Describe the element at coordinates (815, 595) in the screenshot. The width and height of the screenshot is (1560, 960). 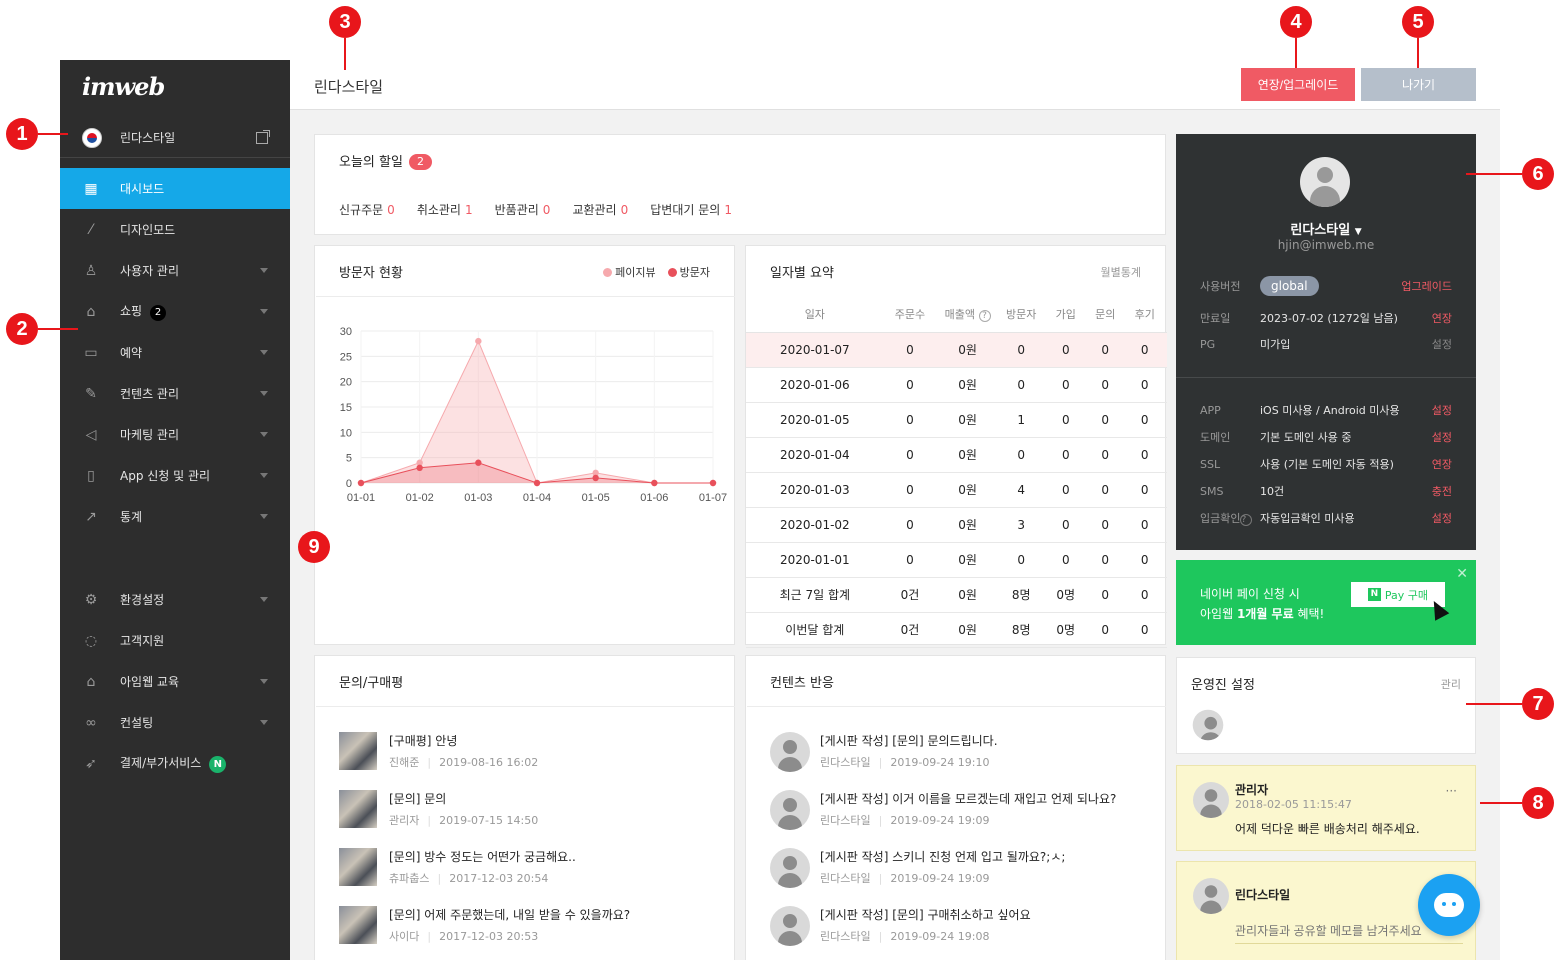
I see `table-cell: 최근 7일 합계` at that location.